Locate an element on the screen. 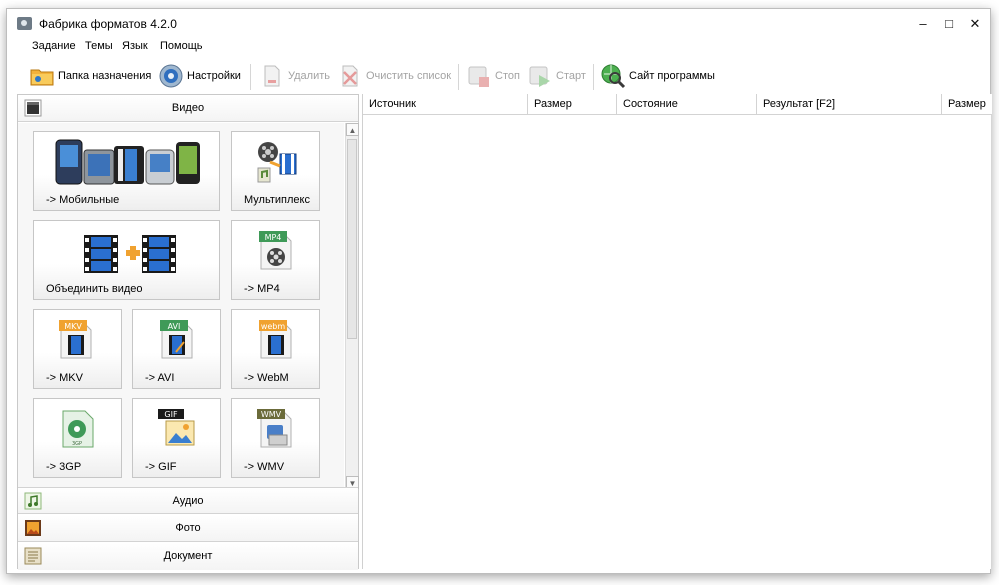 This screenshot has width=999, height=585. tile-label: -> WebM is located at coordinates (266, 378).